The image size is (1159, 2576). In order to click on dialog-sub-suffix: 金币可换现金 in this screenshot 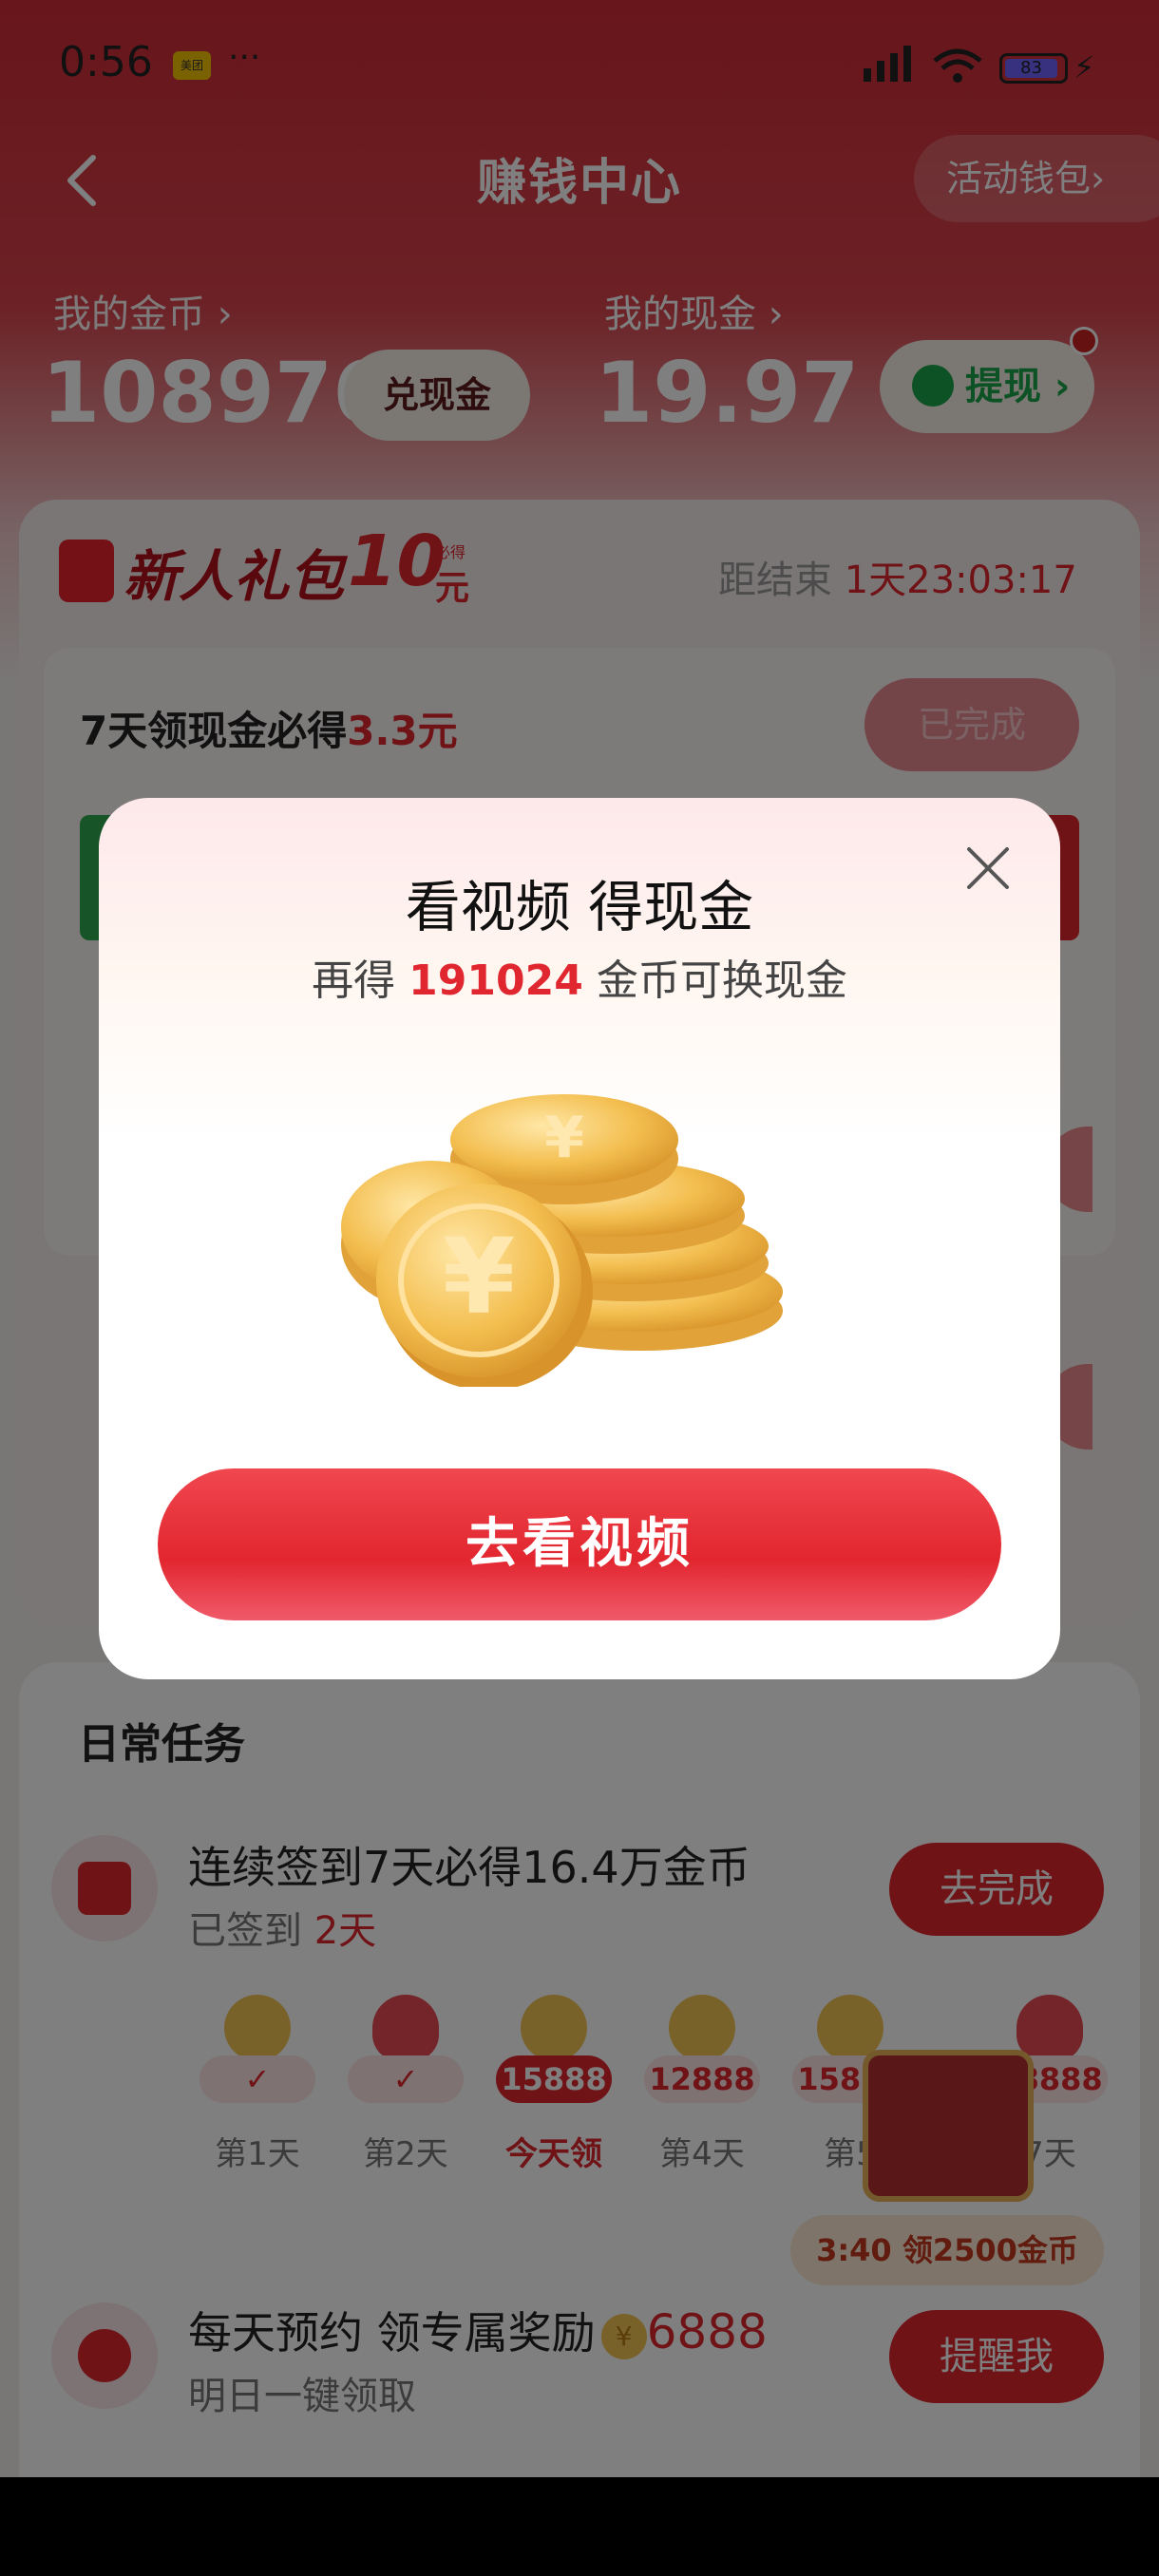, I will do `click(721, 981)`.